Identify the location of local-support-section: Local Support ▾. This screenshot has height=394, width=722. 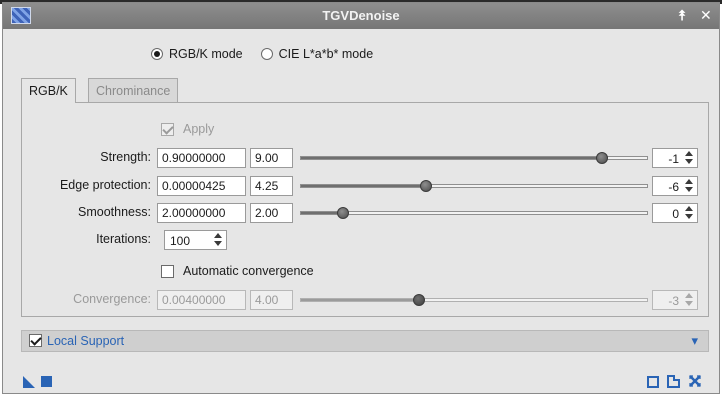
(365, 341).